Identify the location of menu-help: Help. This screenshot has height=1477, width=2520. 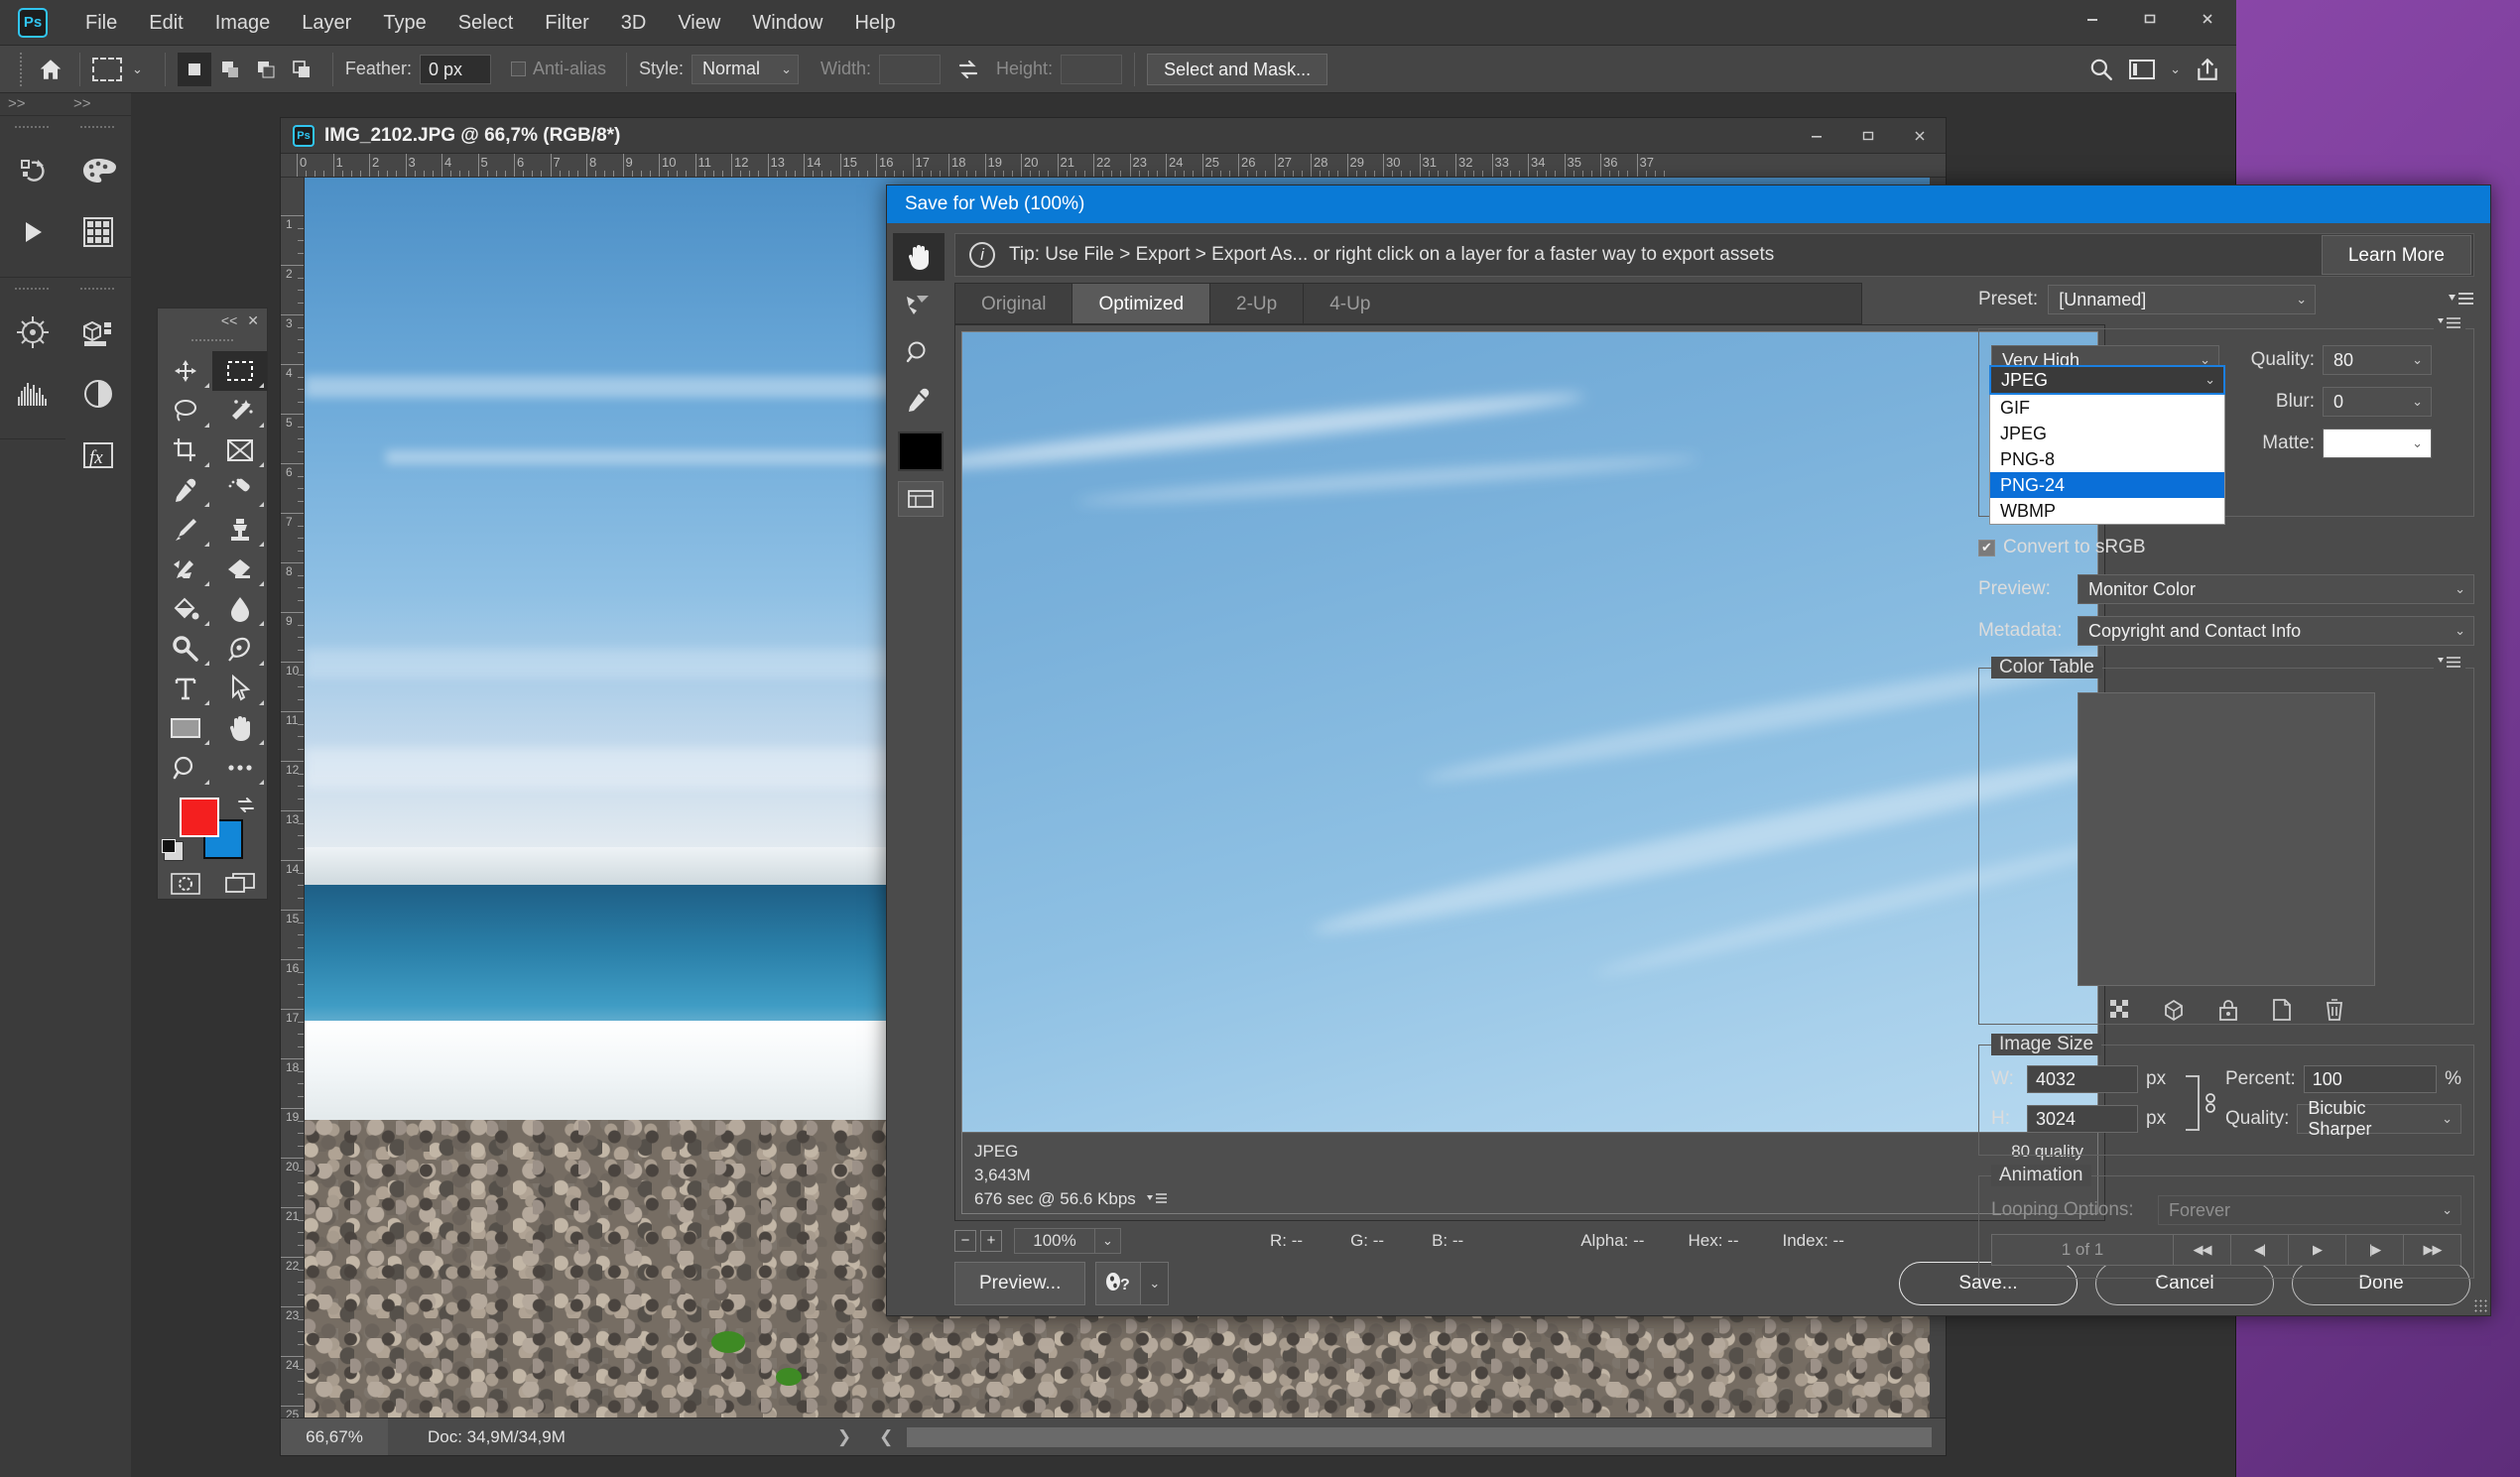
(874, 23).